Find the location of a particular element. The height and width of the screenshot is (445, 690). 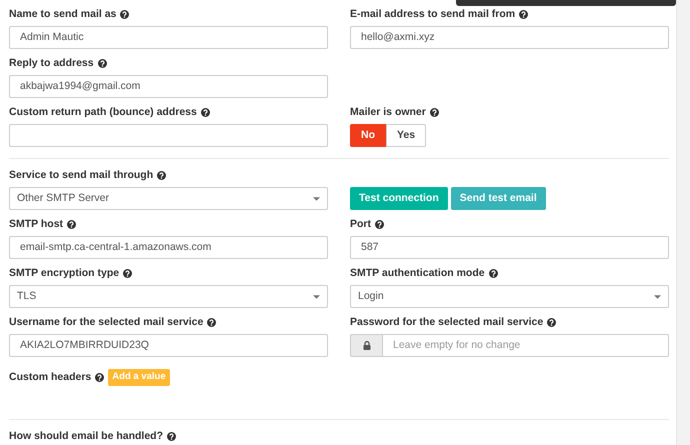

field-label: SMTP encryption type is located at coordinates (64, 273).